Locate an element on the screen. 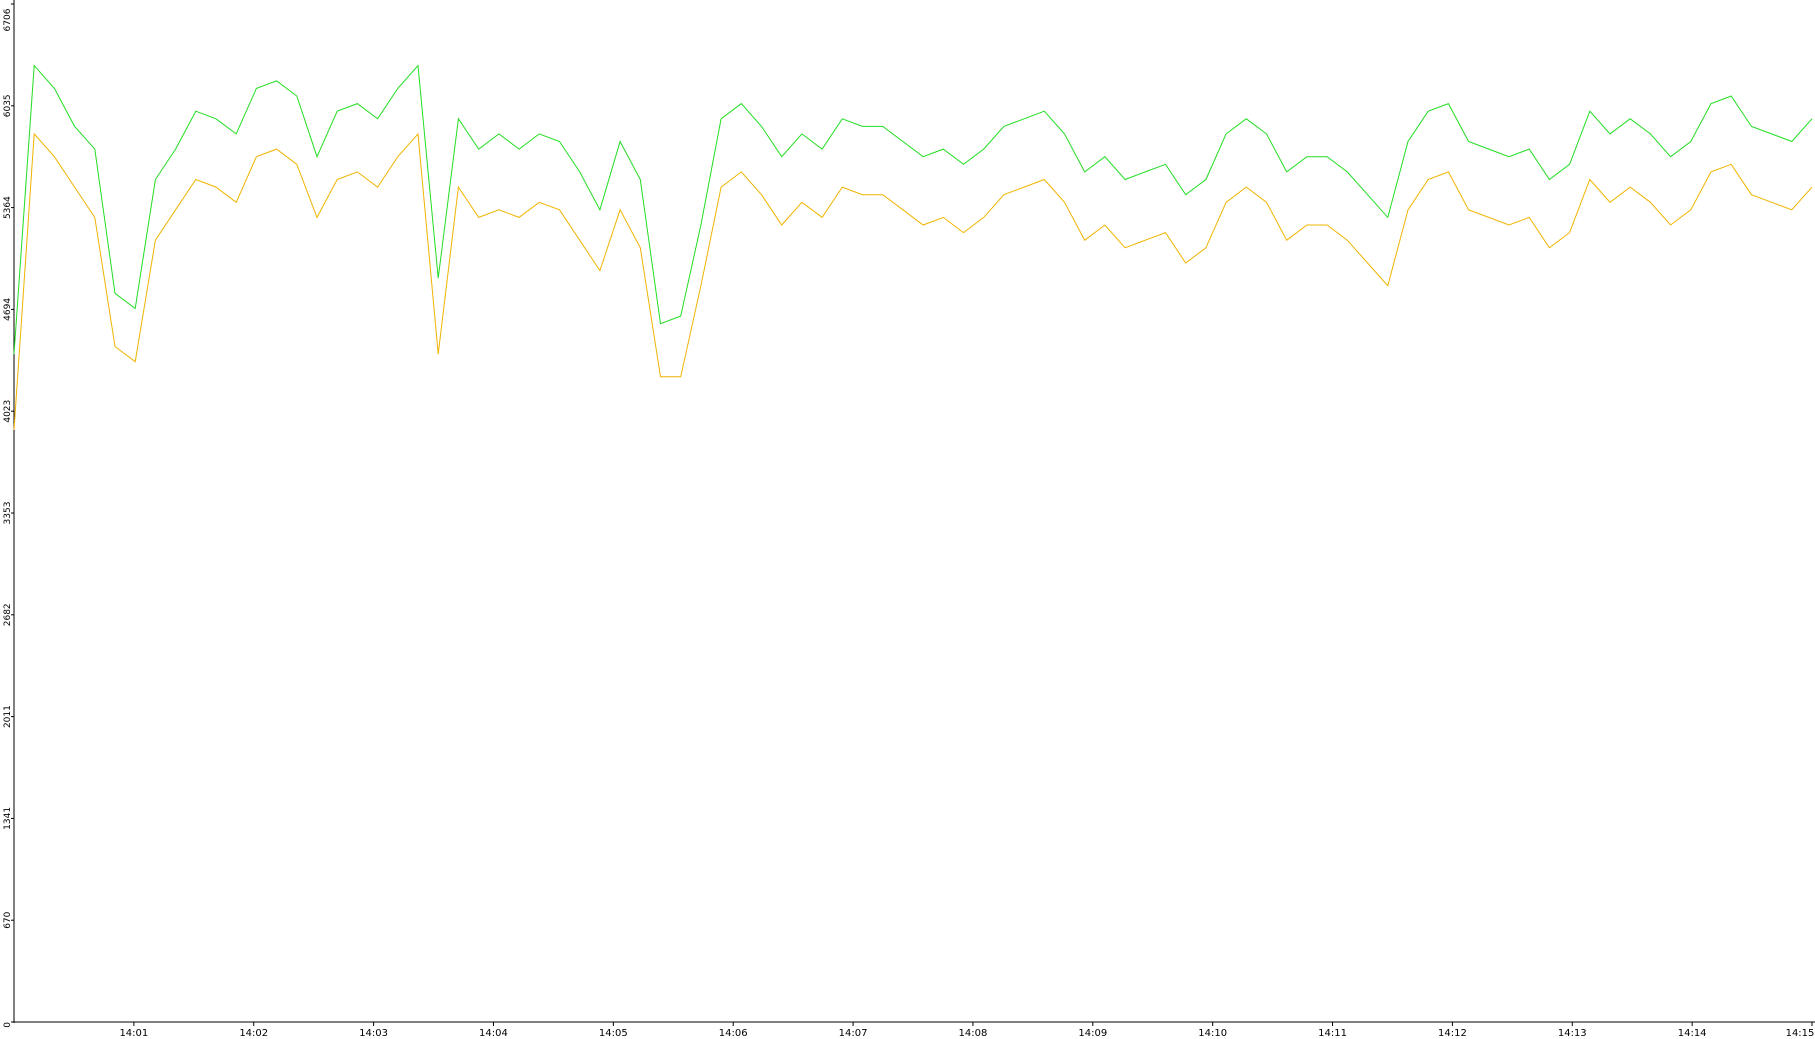 Image resolution: width=1815 pixels, height=1039 pixels. x-tick-label: 14:05 is located at coordinates (613, 1033).